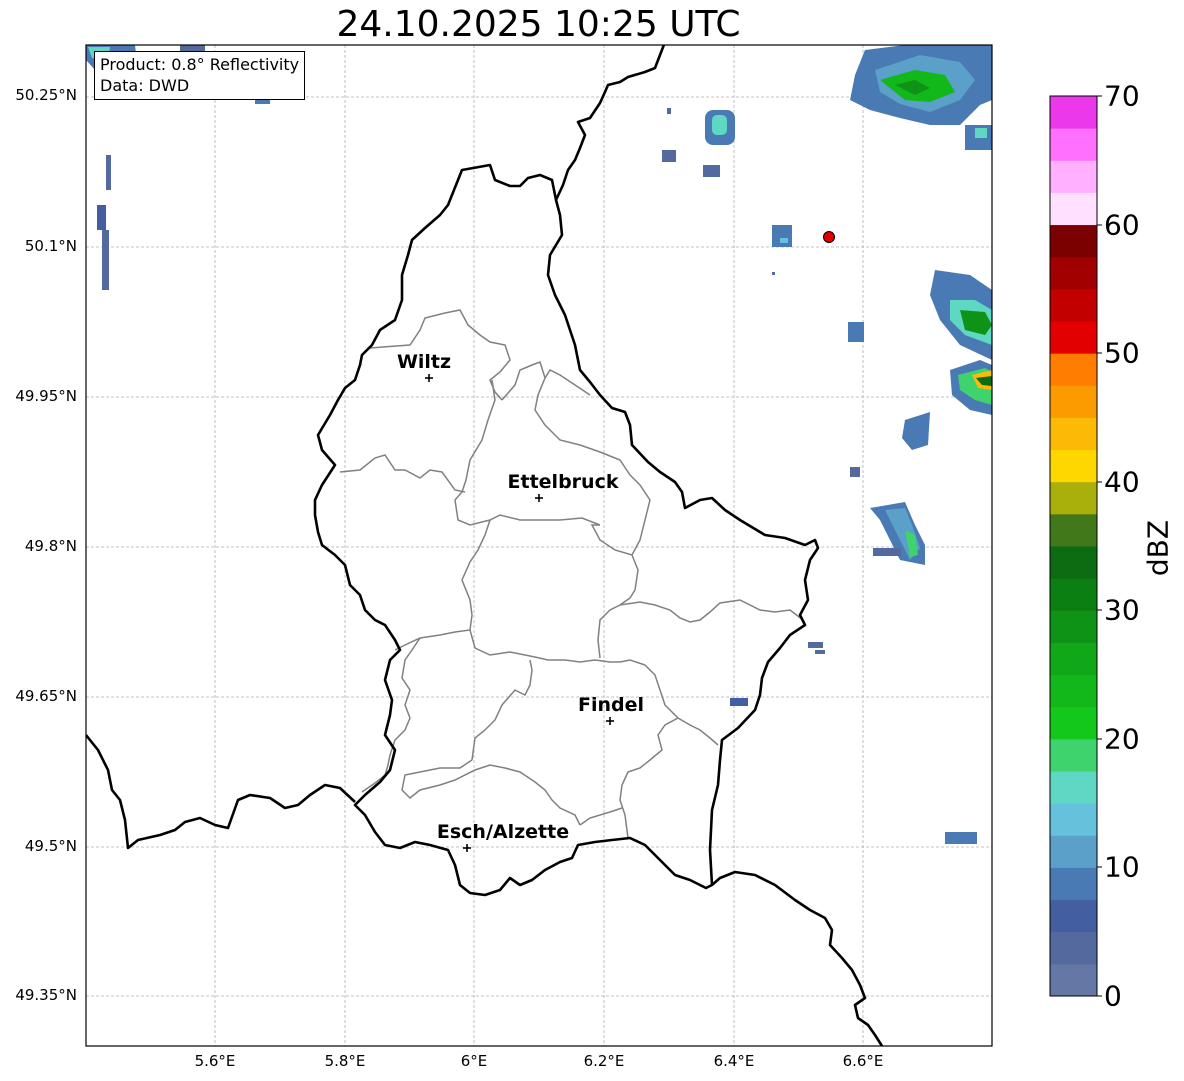 The width and height of the screenshot is (1184, 1081). Describe the element at coordinates (1113, 996) in the screenshot. I see `colorbar-tick-label: 0` at that location.